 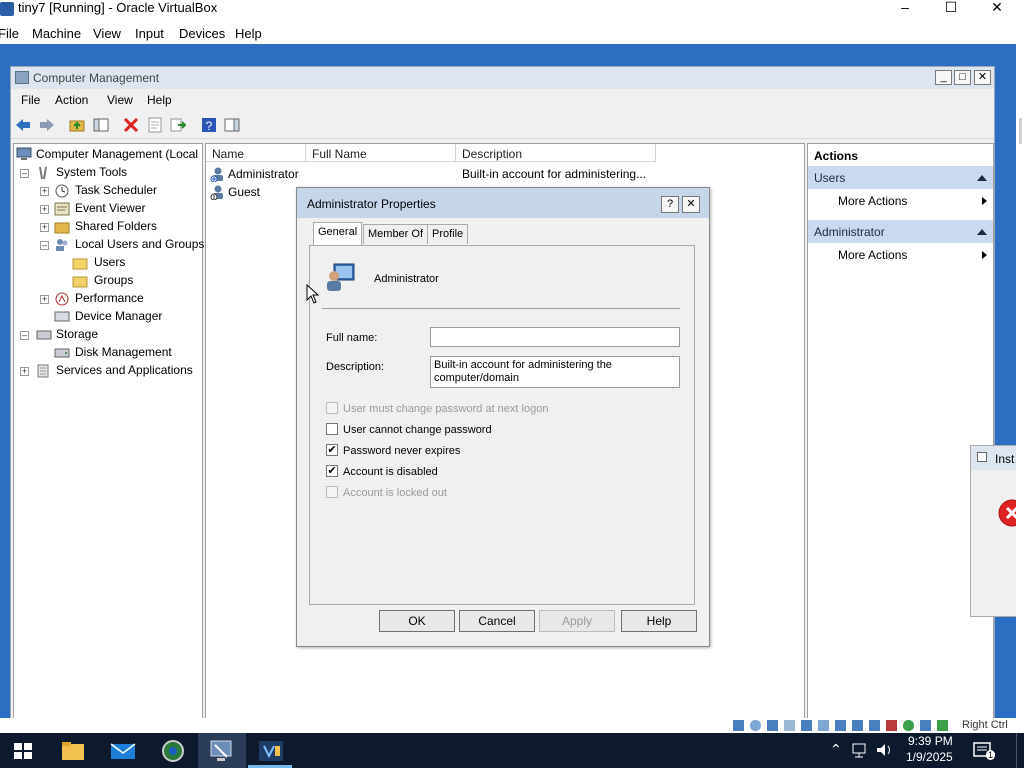 What do you see at coordinates (173, 751) in the screenshot?
I see `browser-icon` at bounding box center [173, 751].